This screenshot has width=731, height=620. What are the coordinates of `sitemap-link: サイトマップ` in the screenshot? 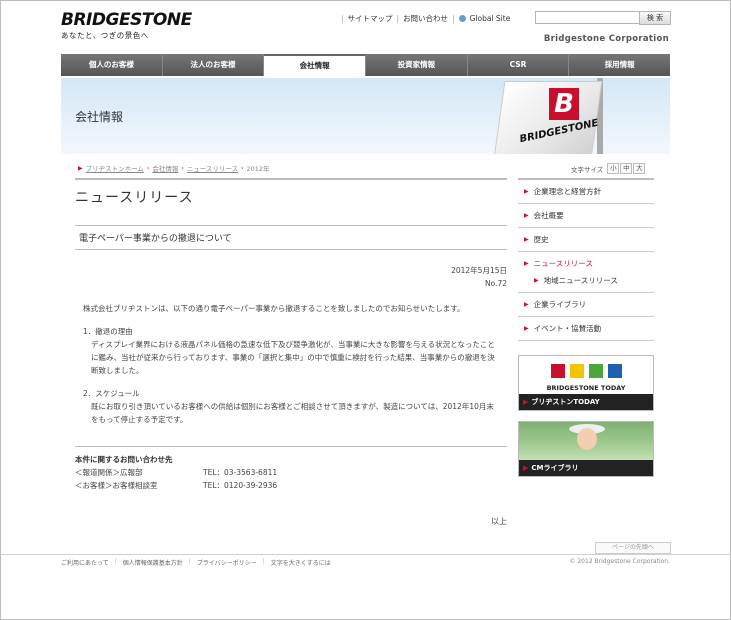 It's located at (370, 18).